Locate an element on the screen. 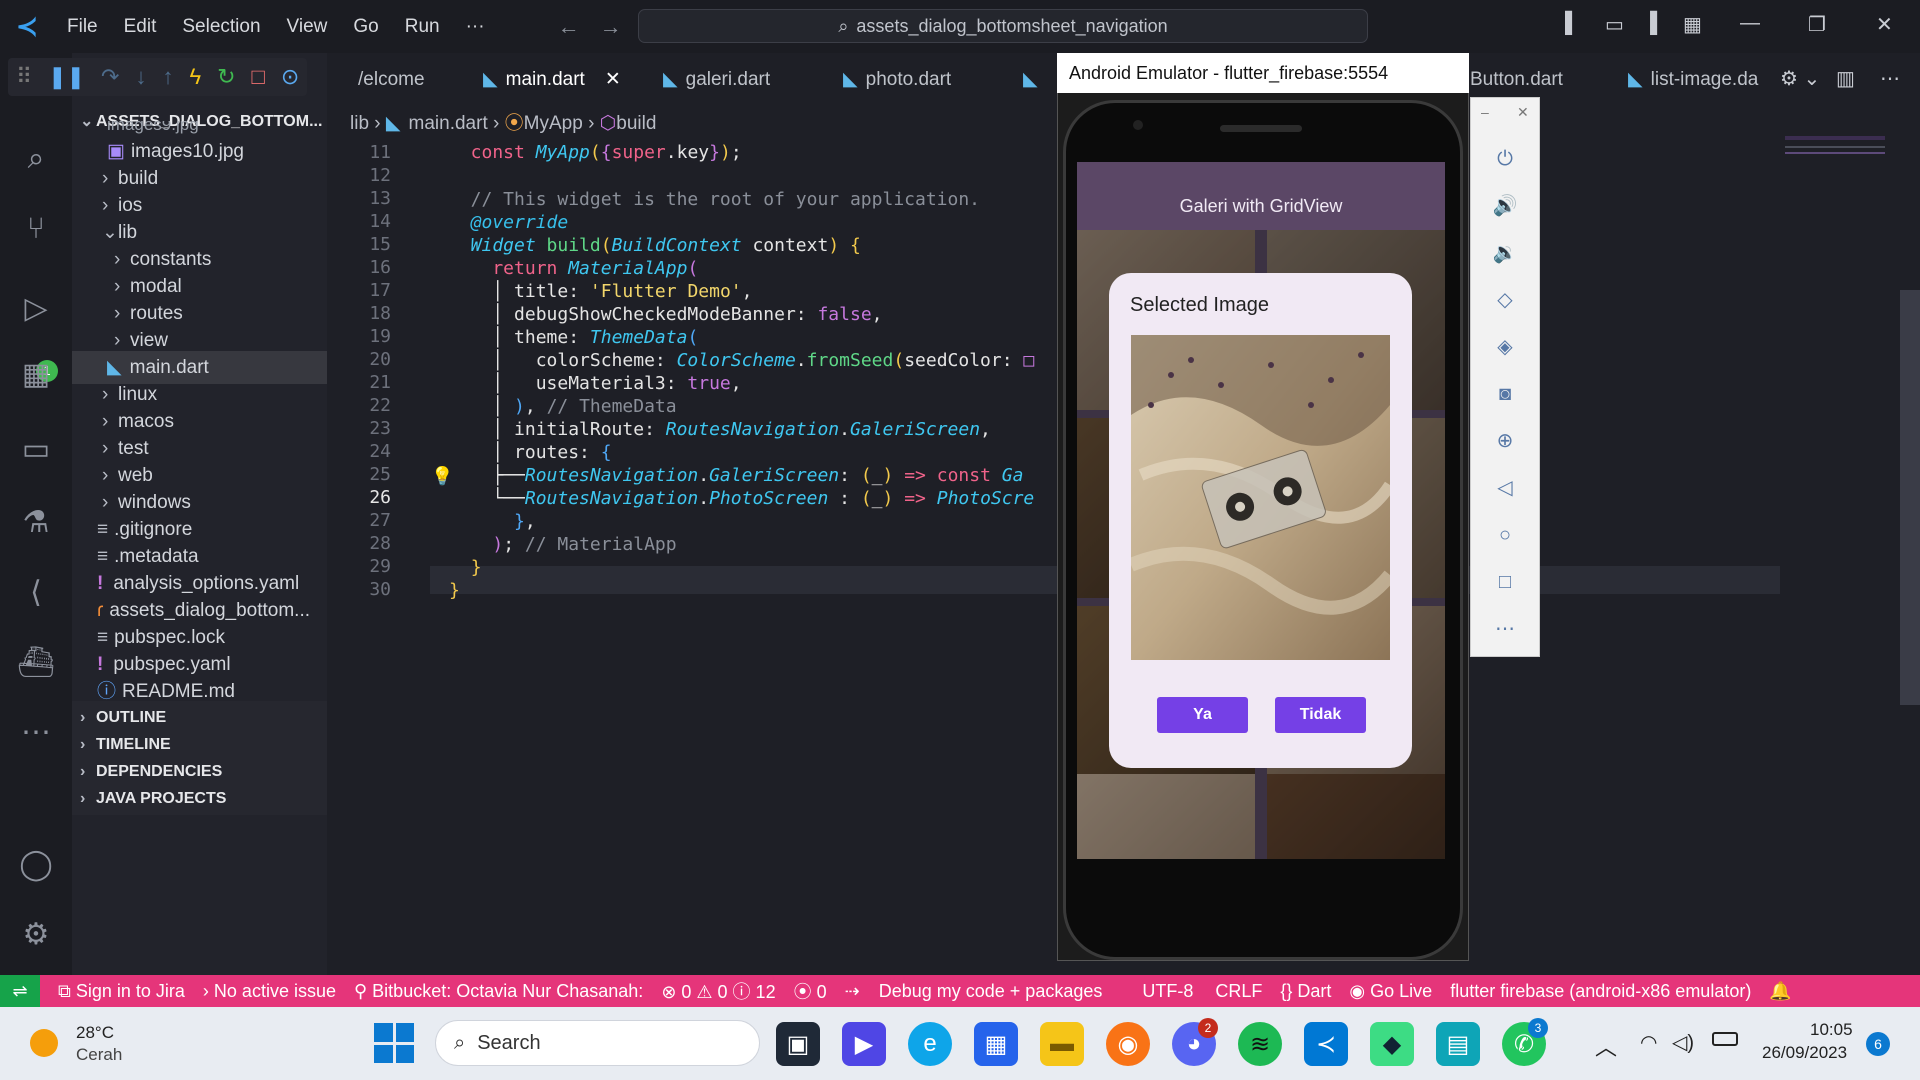  tab-welcome: /elcome is located at coordinates (402, 79).